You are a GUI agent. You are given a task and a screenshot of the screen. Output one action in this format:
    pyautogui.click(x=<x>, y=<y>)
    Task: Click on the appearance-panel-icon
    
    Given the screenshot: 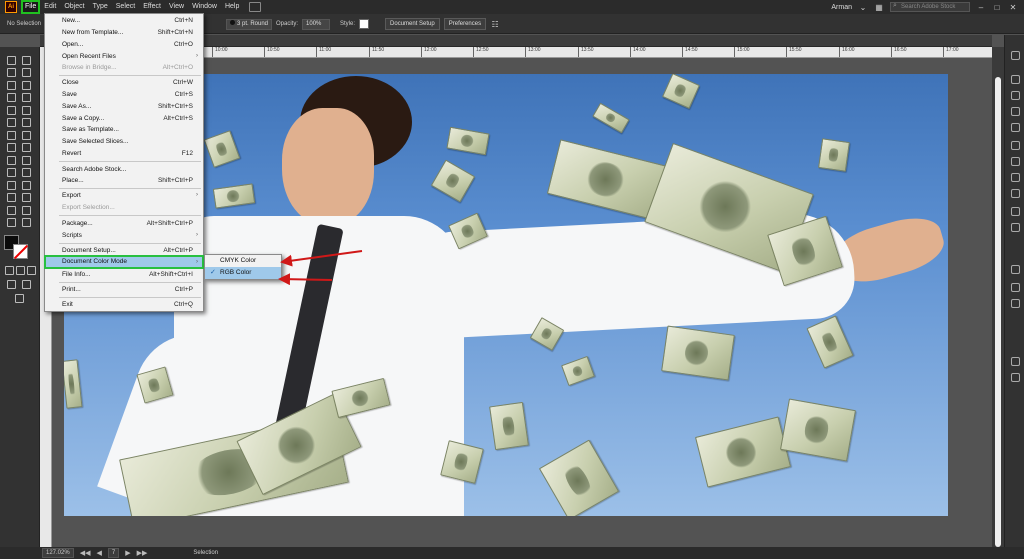 What is the action you would take?
    pyautogui.click(x=1015, y=193)
    